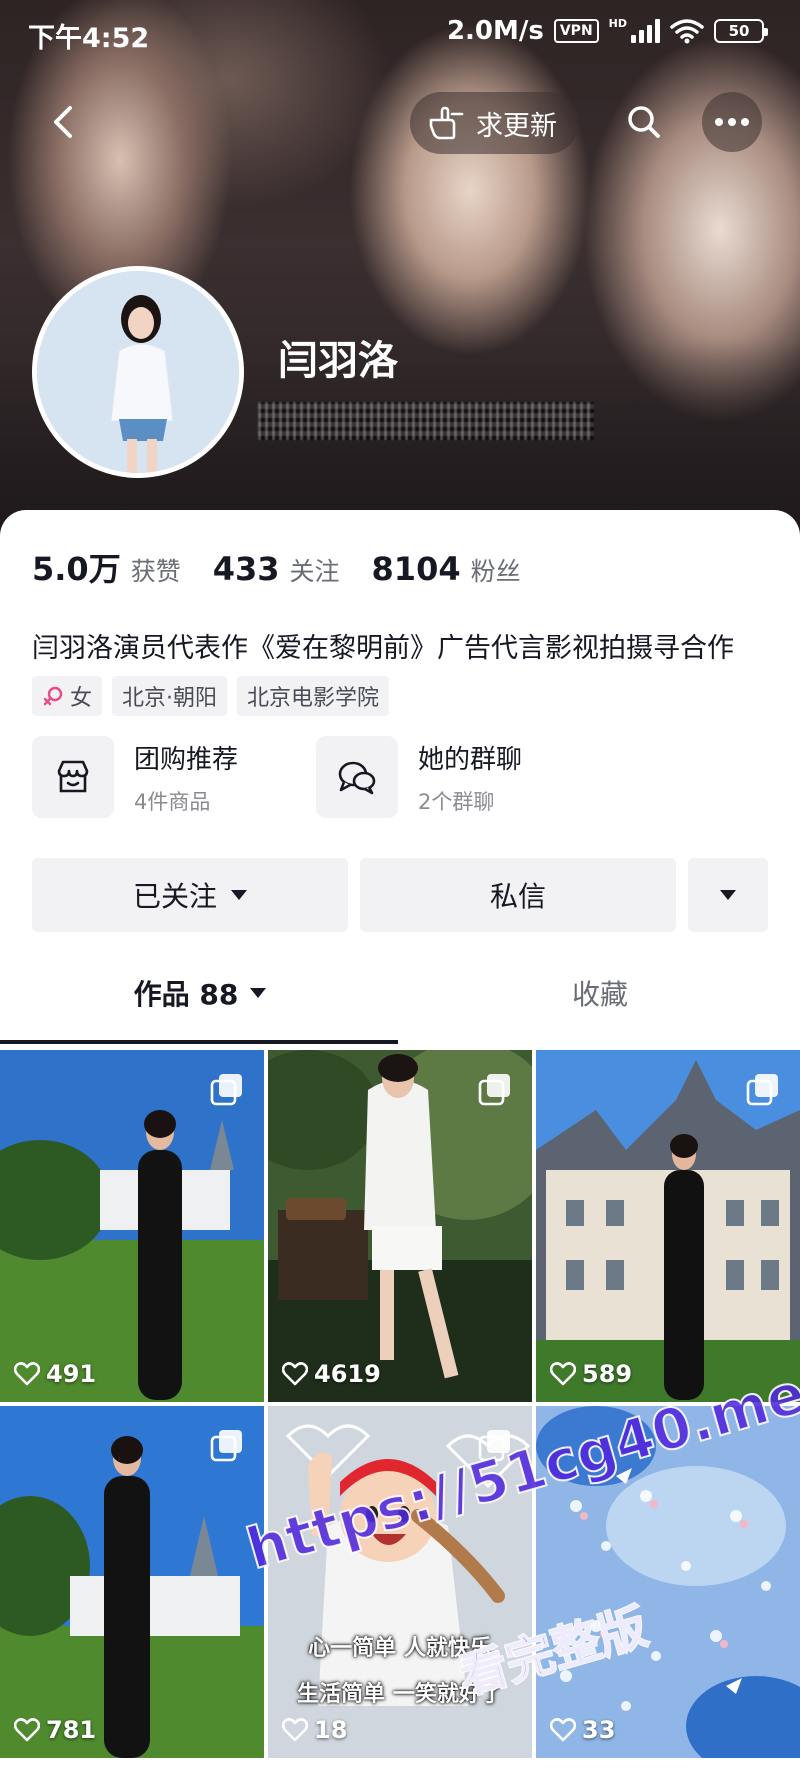  I want to click on group-chat-title: 她的群聊, so click(470, 759).